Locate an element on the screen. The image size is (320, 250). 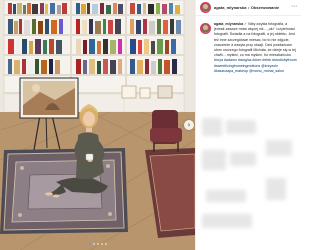
post-header: agata_mlynarska • Obserwowanie ⋯ is located at coordinates (248, 8).